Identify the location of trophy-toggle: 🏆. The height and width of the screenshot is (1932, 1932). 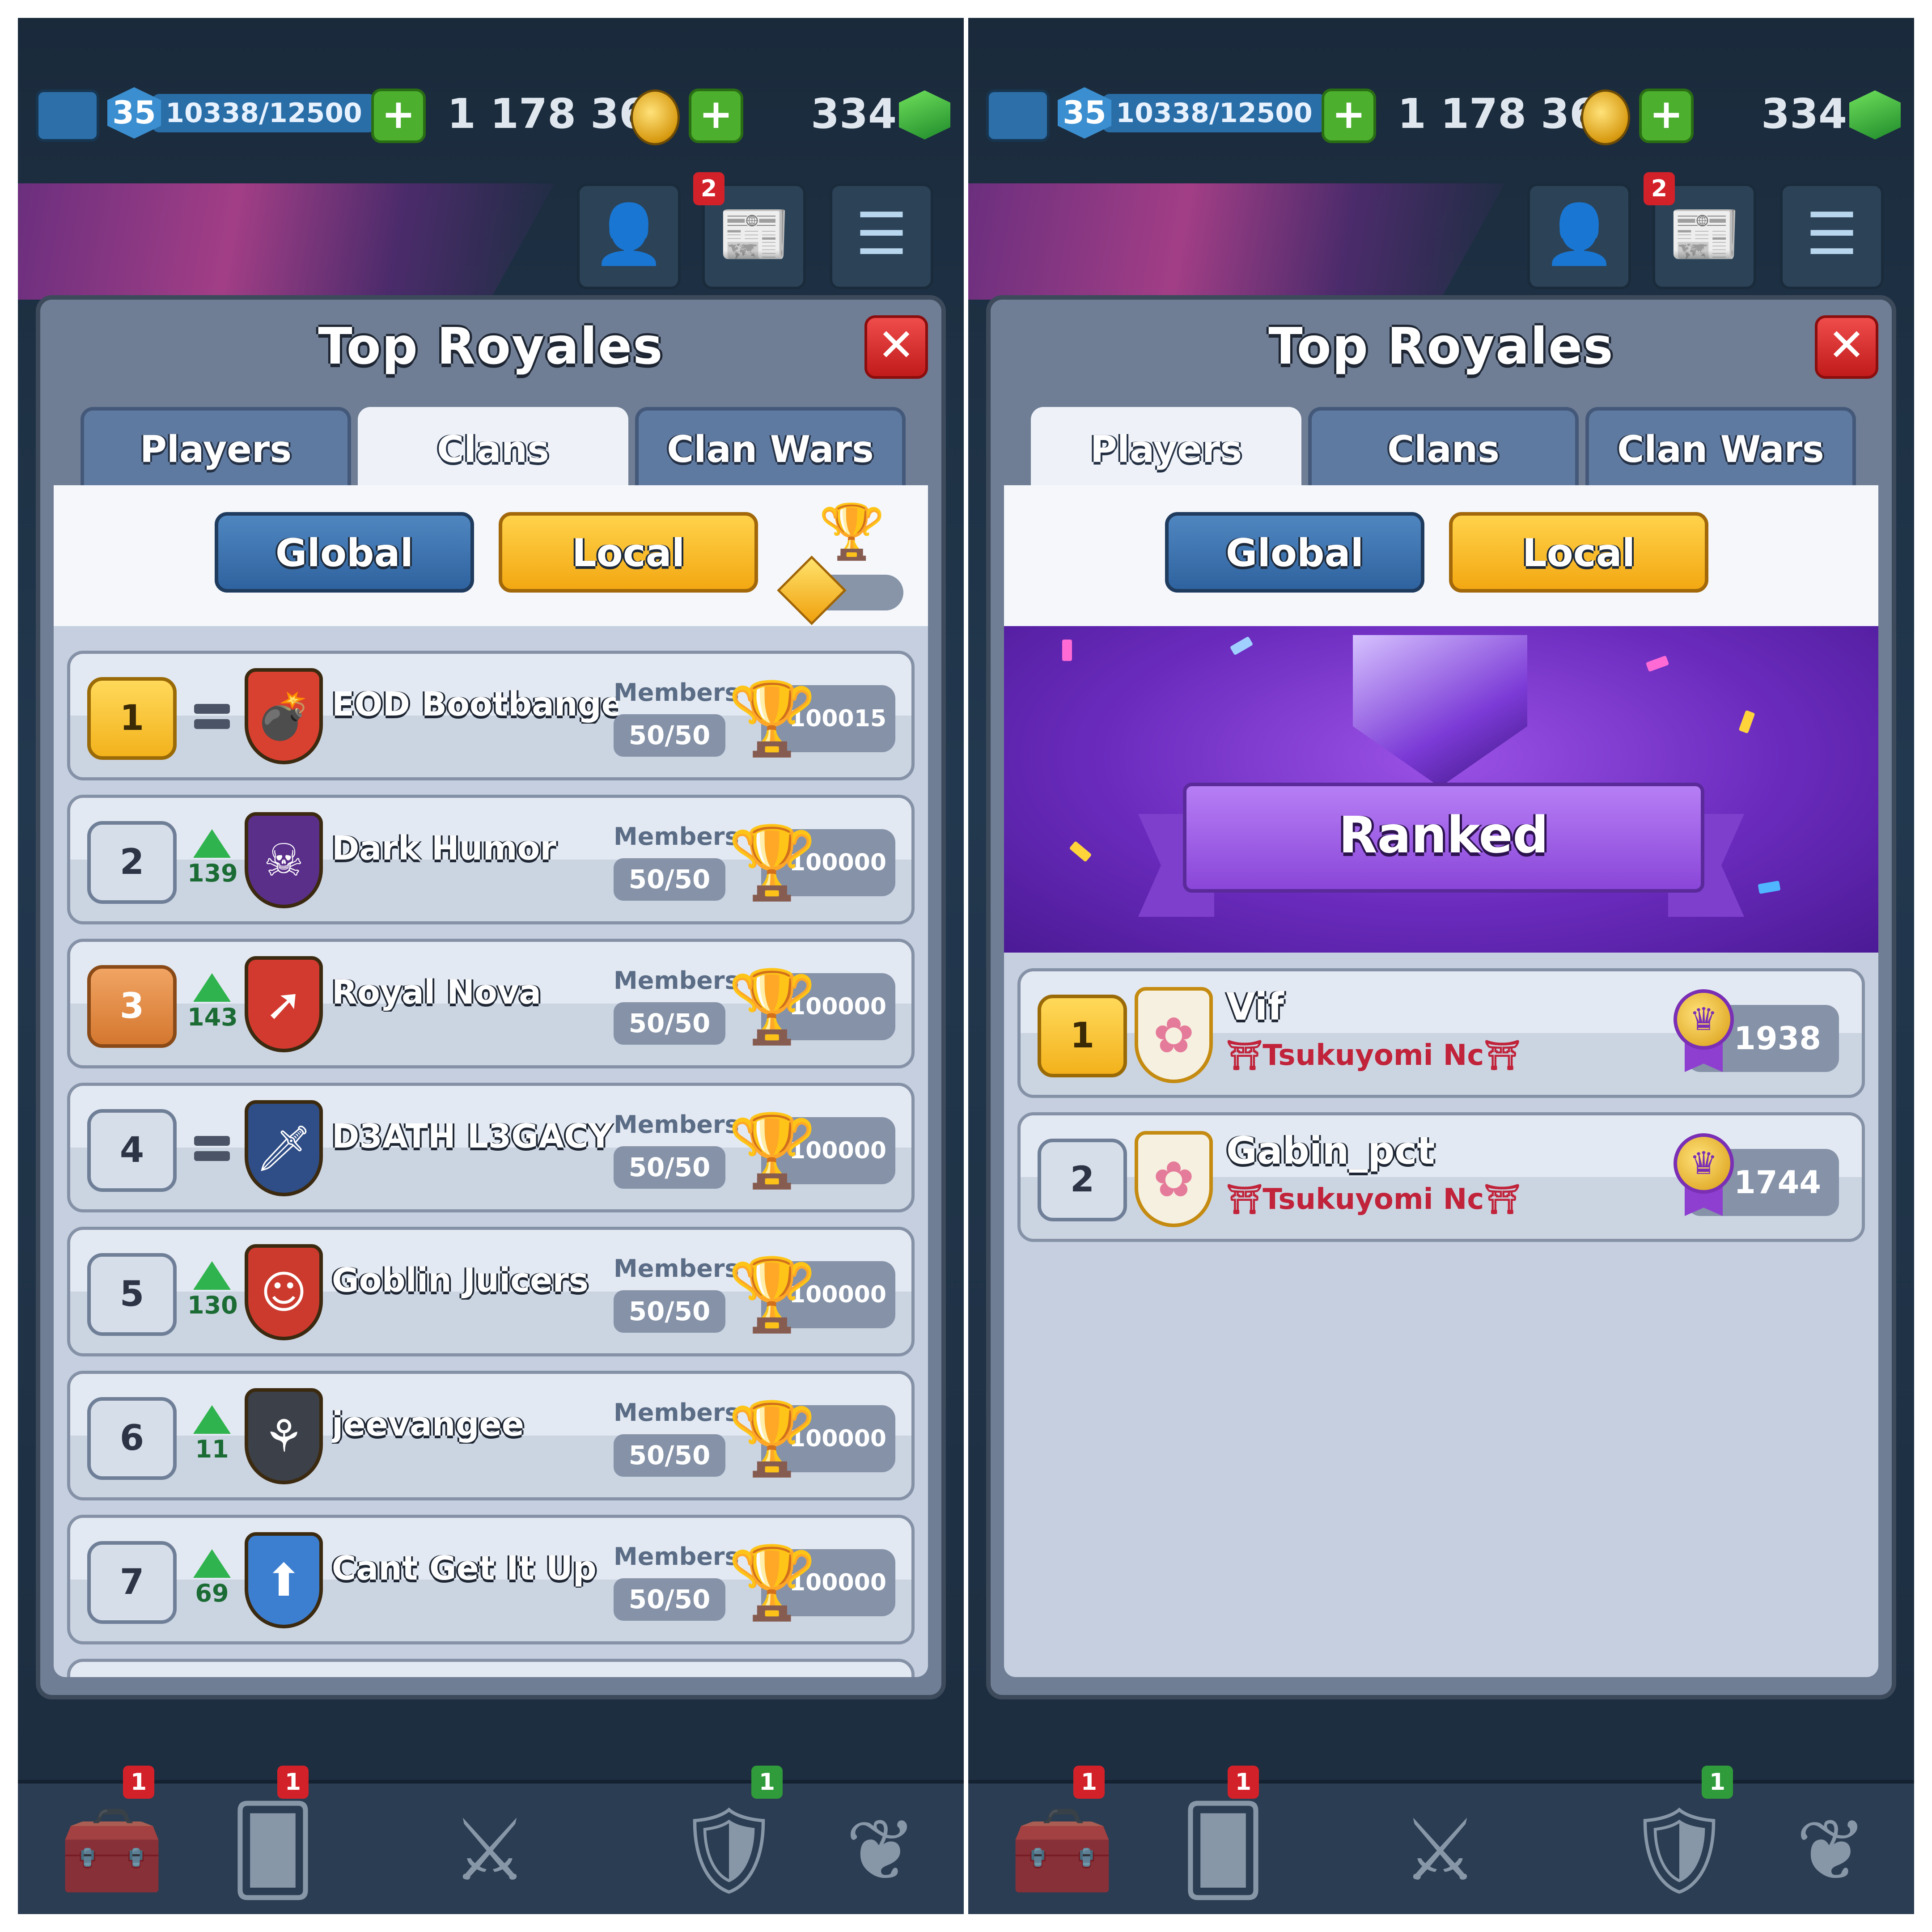
(840, 563).